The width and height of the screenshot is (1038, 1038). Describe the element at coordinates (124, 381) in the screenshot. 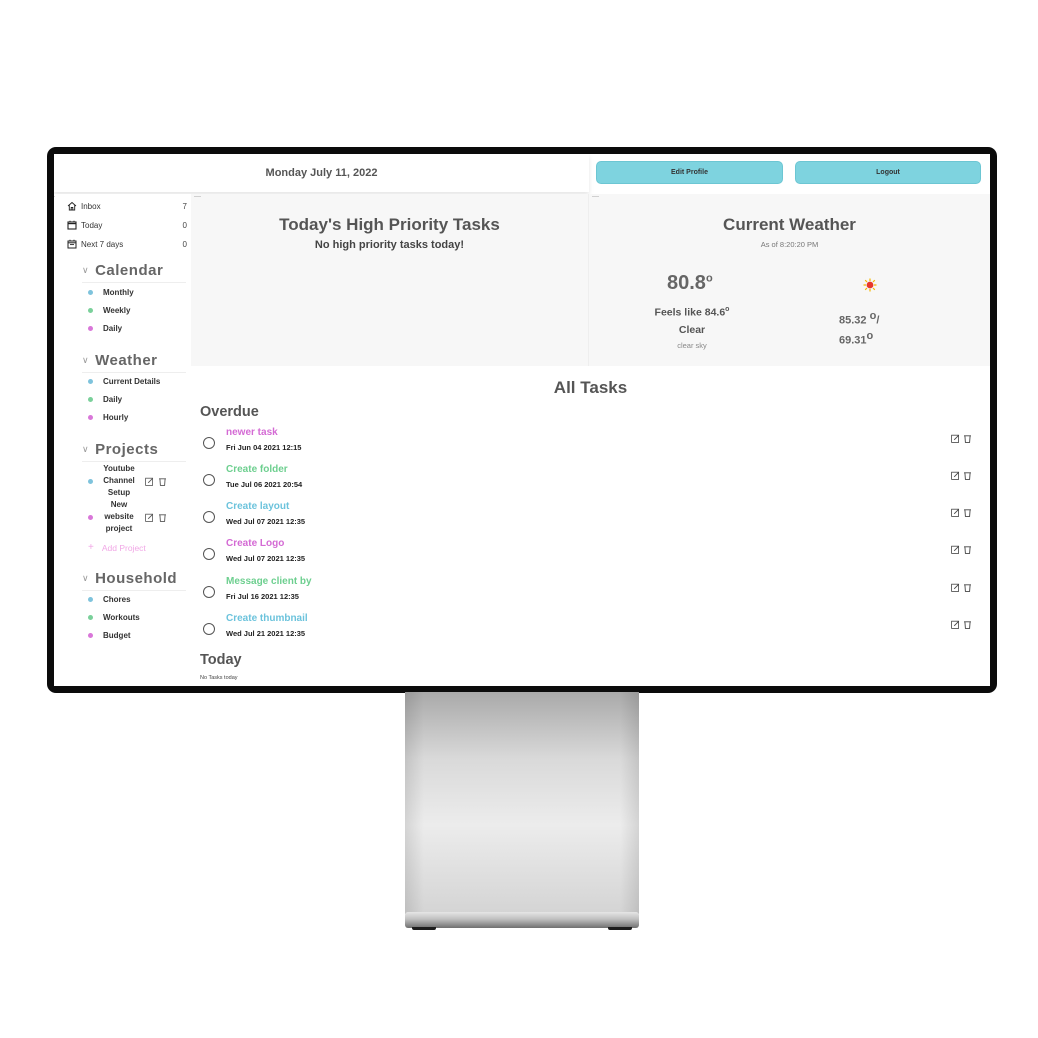

I see `sidebar-item-current-details: Current Details` at that location.